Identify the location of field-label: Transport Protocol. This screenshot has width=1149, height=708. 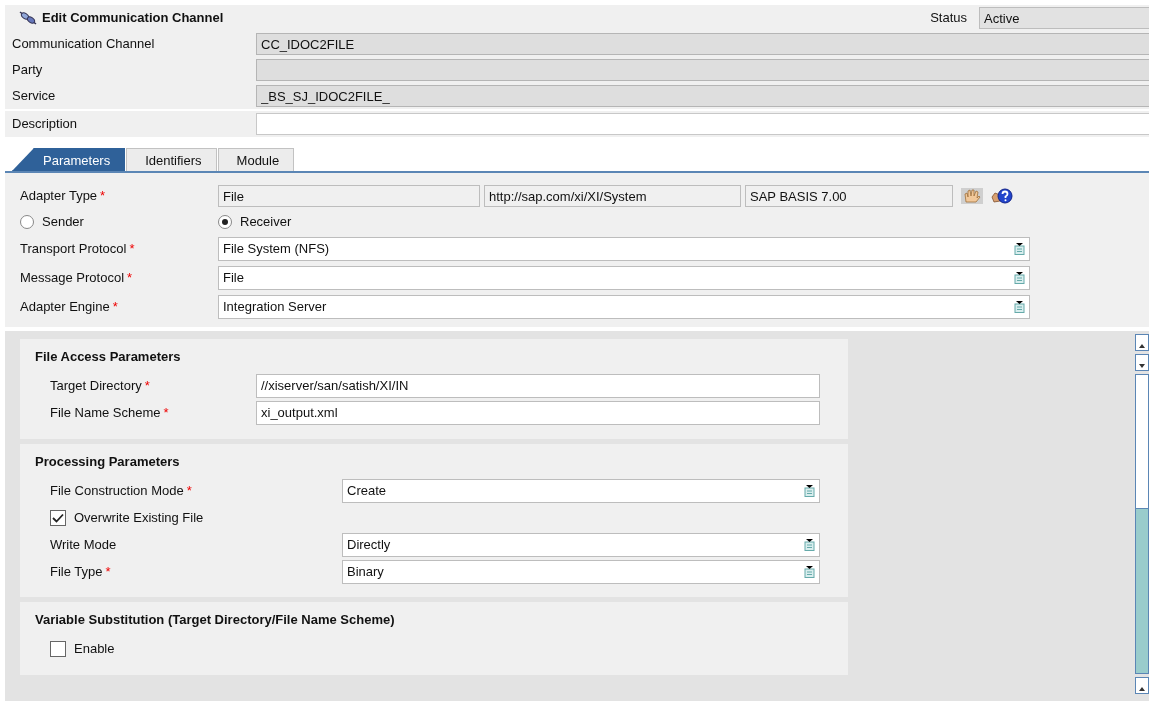
(73, 248).